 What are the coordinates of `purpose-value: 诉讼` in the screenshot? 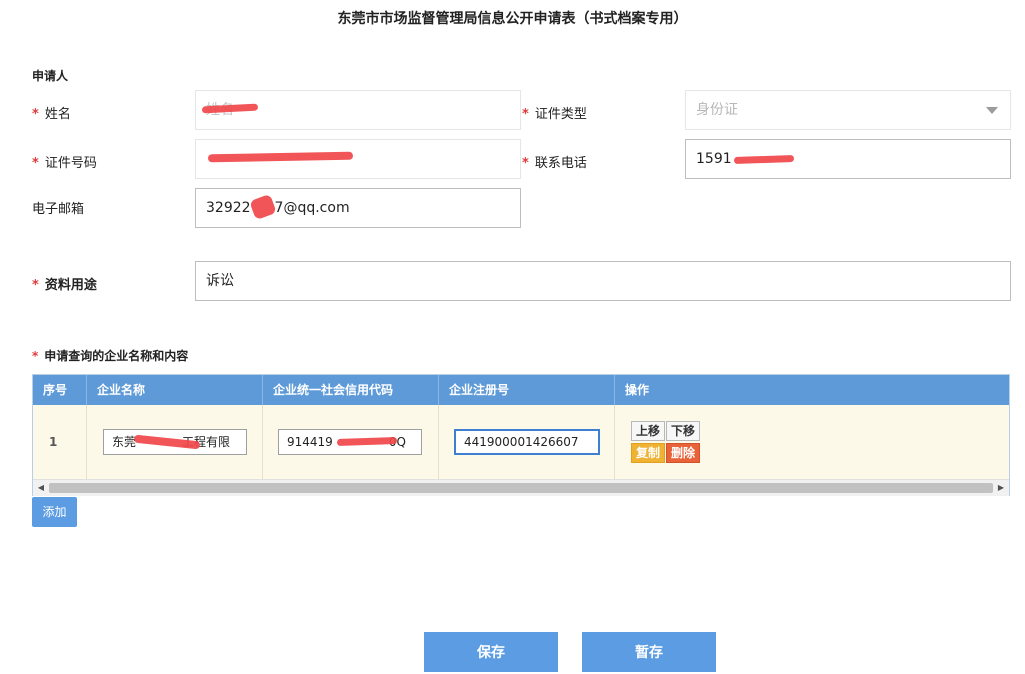 It's located at (220, 281).